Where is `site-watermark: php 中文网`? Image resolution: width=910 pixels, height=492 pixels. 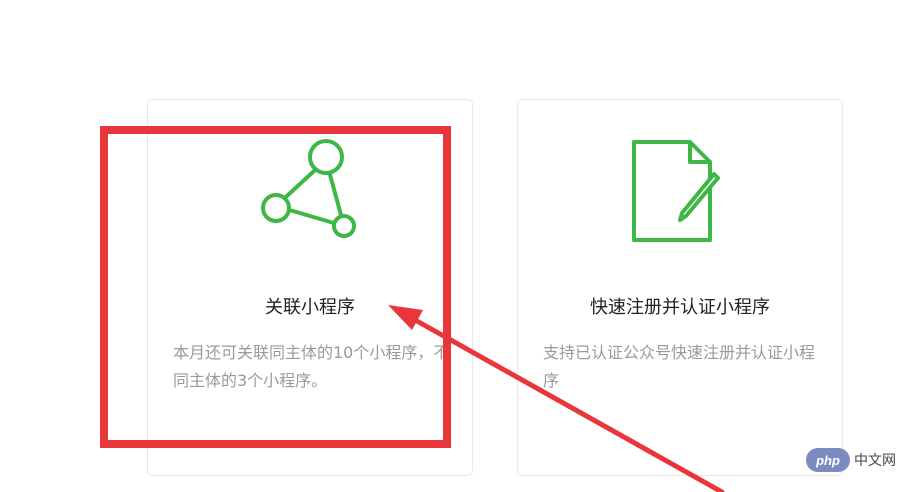 site-watermark: php 中文网 is located at coordinates (851, 460).